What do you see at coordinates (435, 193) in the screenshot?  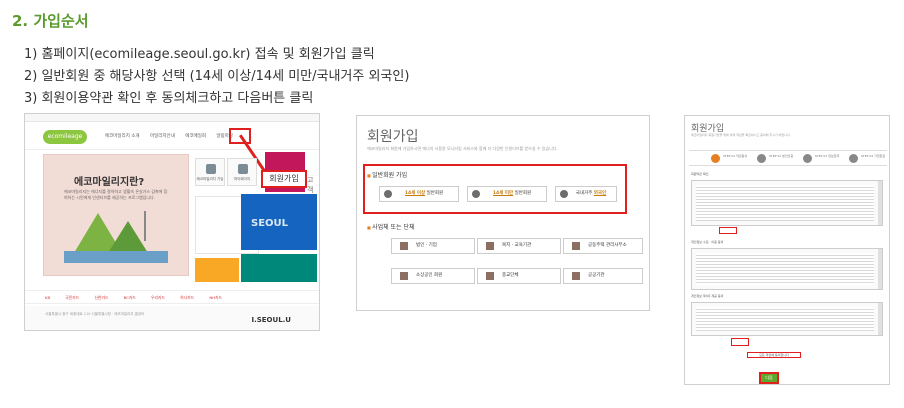 I see `over14-suffix: 일반회원` at bounding box center [435, 193].